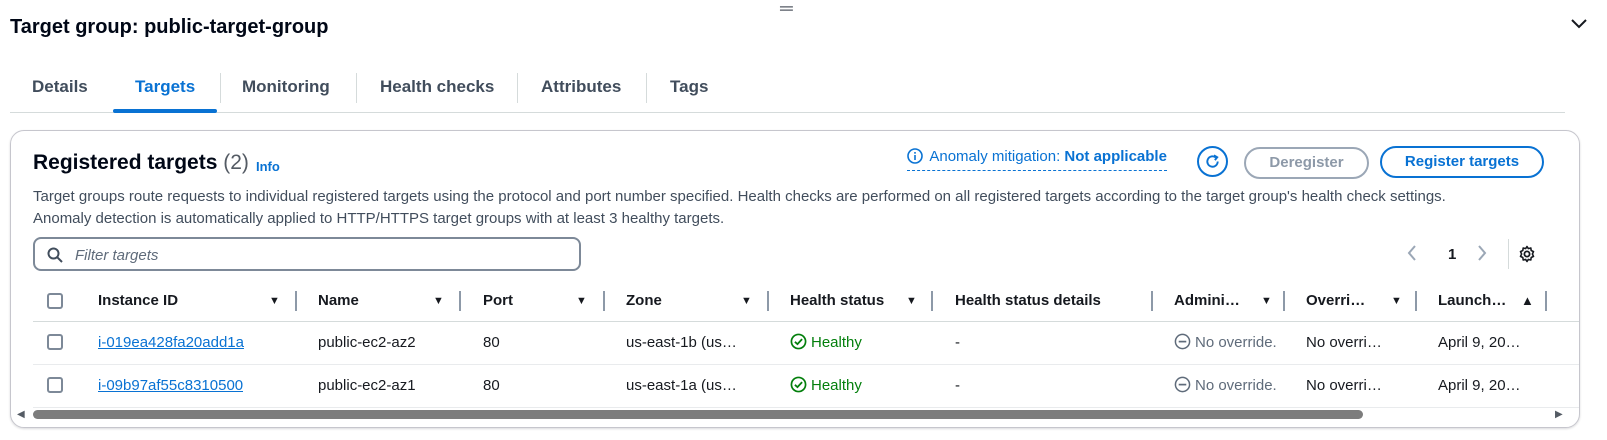 This screenshot has height=440, width=1607. I want to click on chevron-down-icon, so click(1579, 25).